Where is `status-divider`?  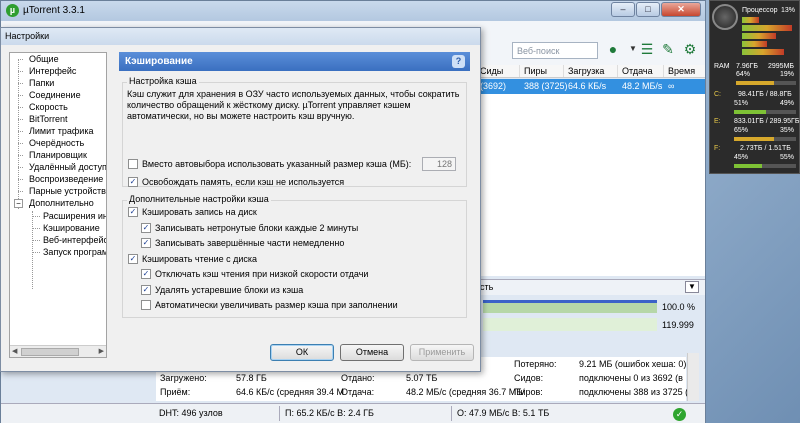 status-divider is located at coordinates (451, 413).